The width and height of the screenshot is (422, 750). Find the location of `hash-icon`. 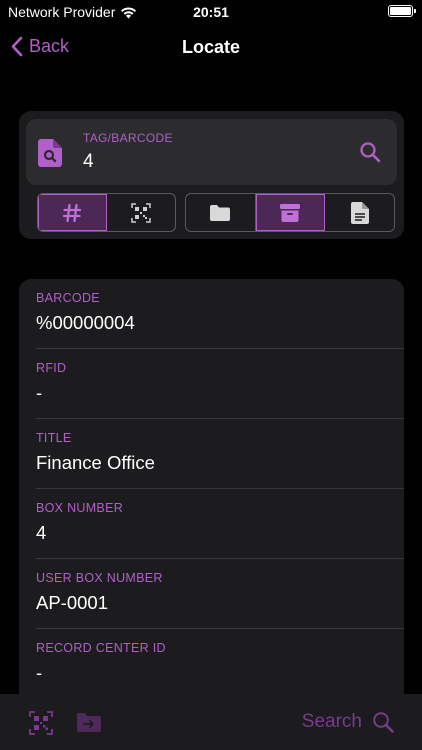

hash-icon is located at coordinates (72, 212).